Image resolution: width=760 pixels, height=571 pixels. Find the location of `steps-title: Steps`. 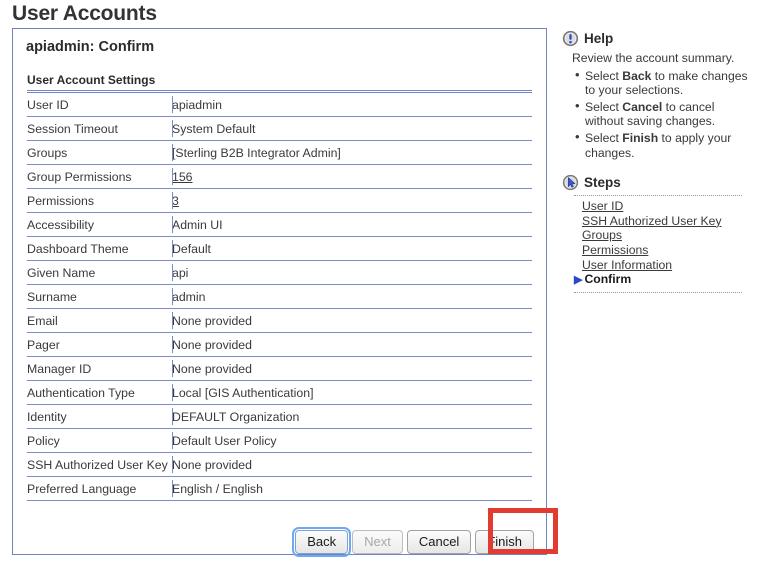

steps-title: Steps is located at coordinates (602, 183).